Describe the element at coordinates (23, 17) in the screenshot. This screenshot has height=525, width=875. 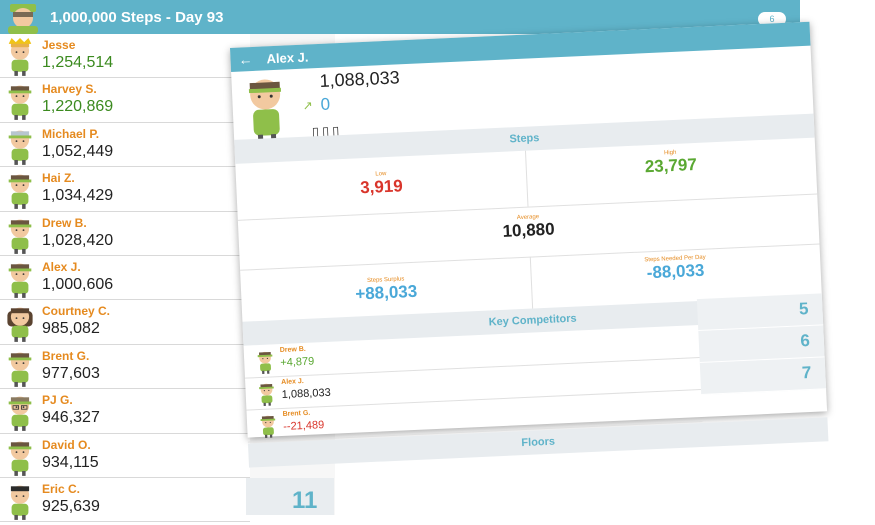
I see `app-logo-icon` at that location.